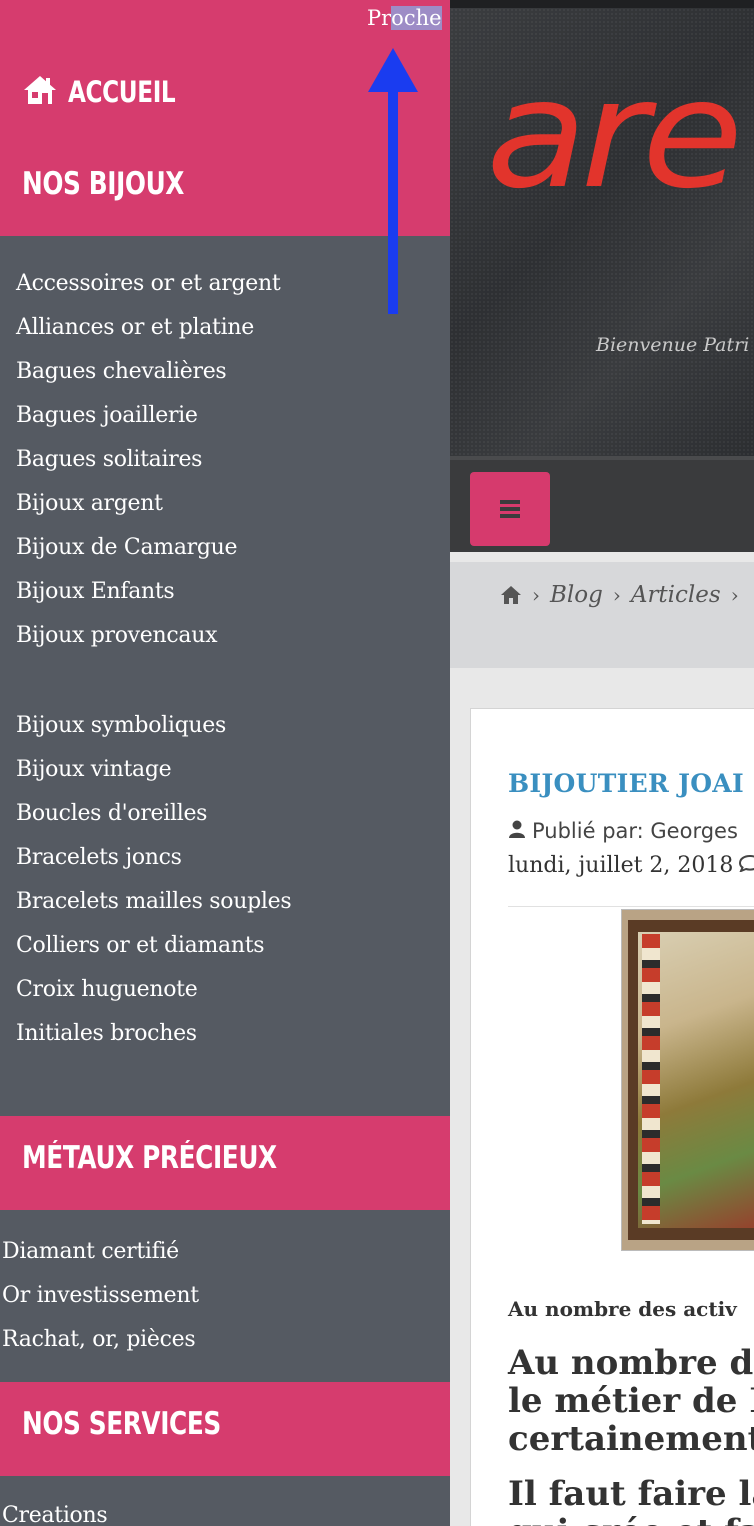 This screenshot has width=754, height=1526. What do you see at coordinates (622, 1309) in the screenshot?
I see `article-intro: Au nombre des activ` at bounding box center [622, 1309].